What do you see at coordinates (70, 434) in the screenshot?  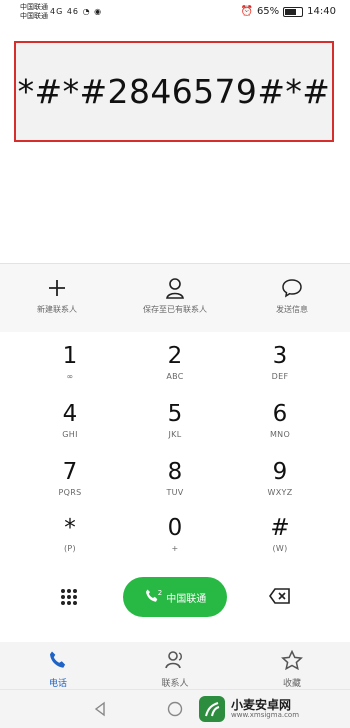 I see `key-letters: GHI` at bounding box center [70, 434].